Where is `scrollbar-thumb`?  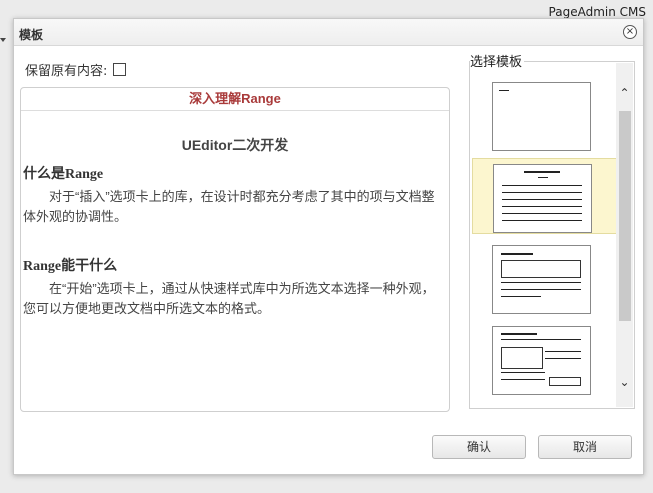
scrollbar-thumb is located at coordinates (625, 216).